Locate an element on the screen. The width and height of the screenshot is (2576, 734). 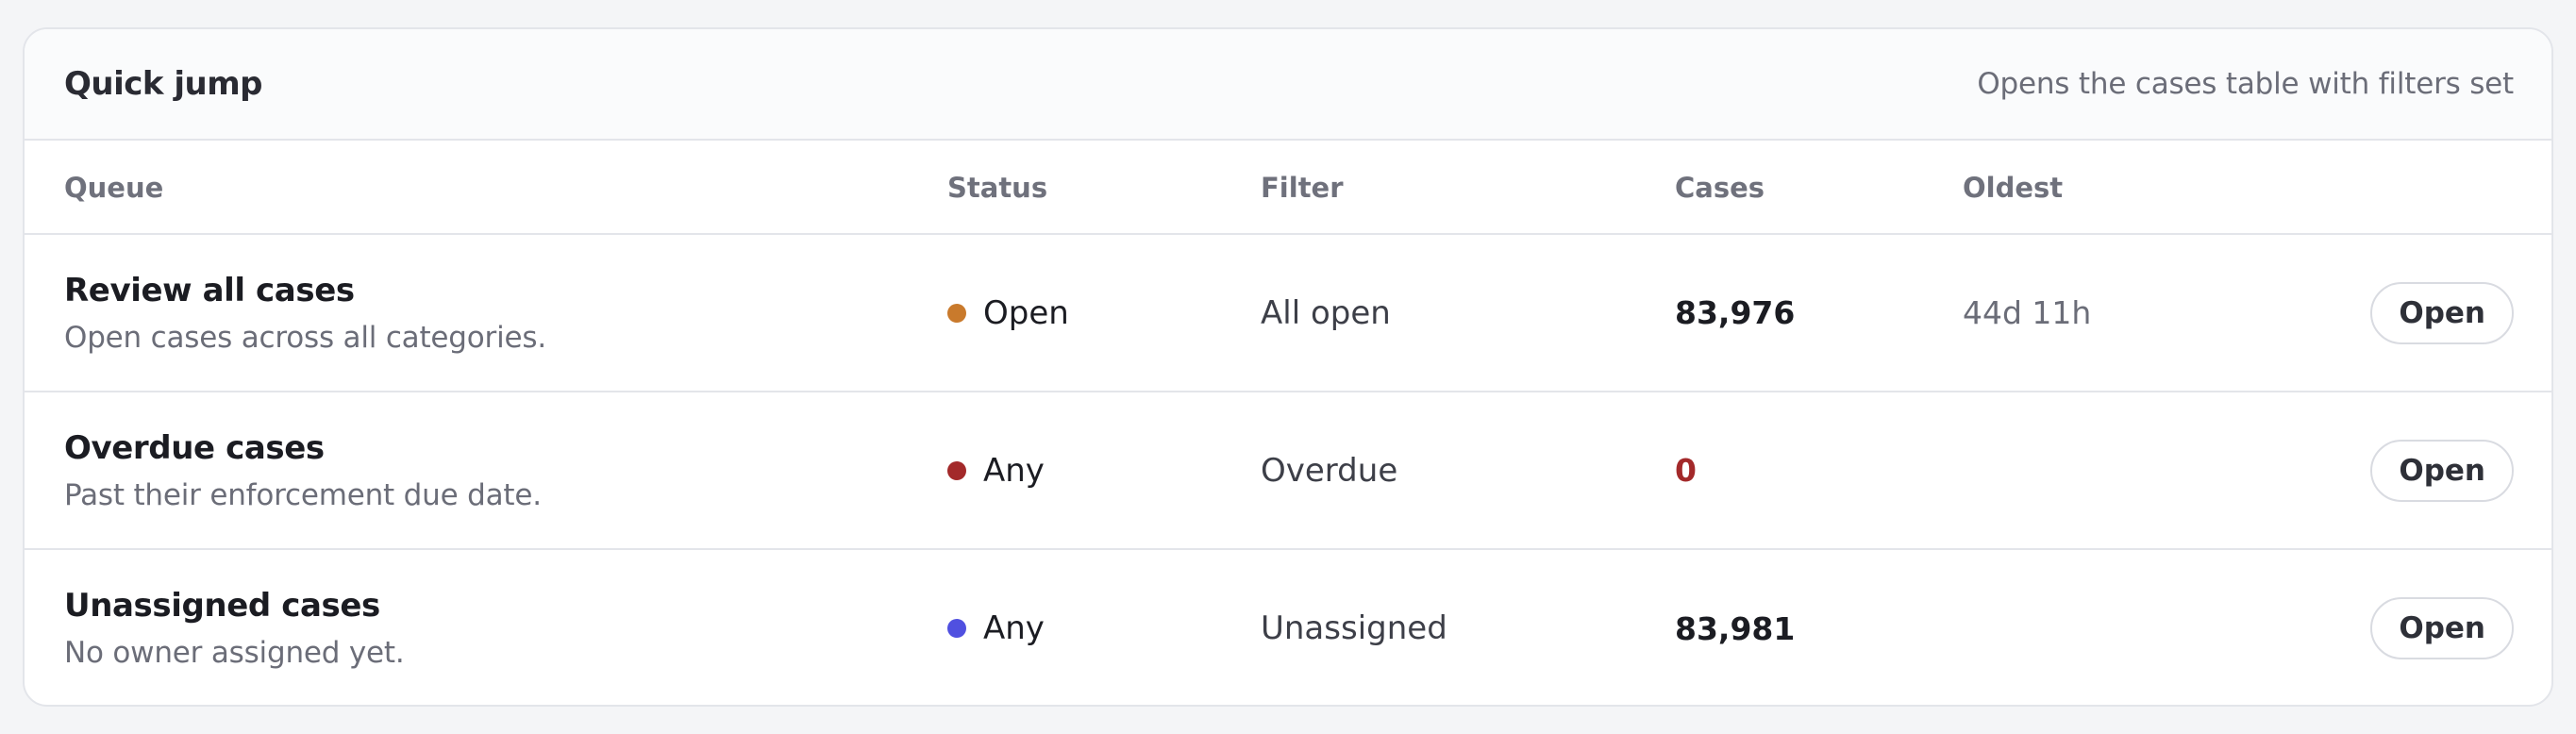
cases-cell: 83,981 is located at coordinates (1735, 627).